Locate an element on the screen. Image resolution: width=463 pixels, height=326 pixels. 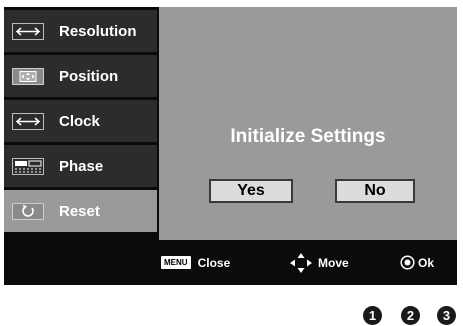
position-icon is located at coordinates (28, 76).